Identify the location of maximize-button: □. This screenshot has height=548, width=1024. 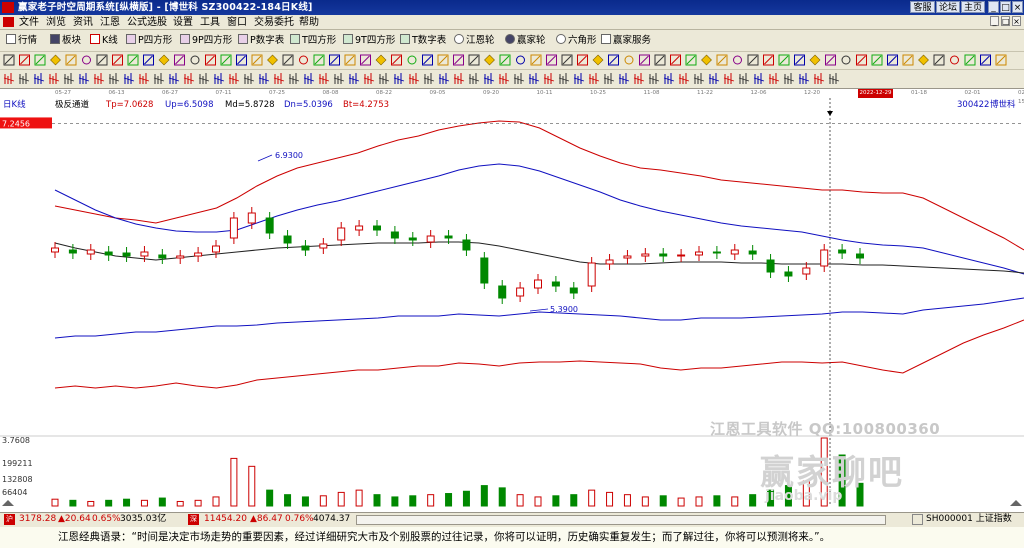
(1005, 7).